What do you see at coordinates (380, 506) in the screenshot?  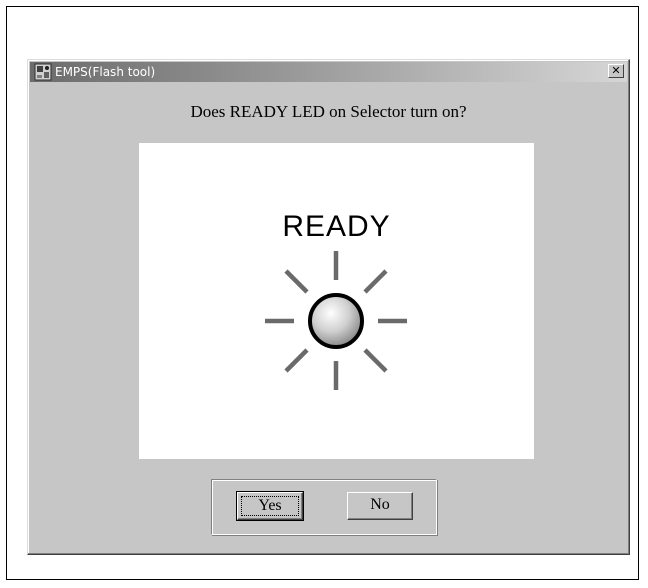 I see `no-button: No` at bounding box center [380, 506].